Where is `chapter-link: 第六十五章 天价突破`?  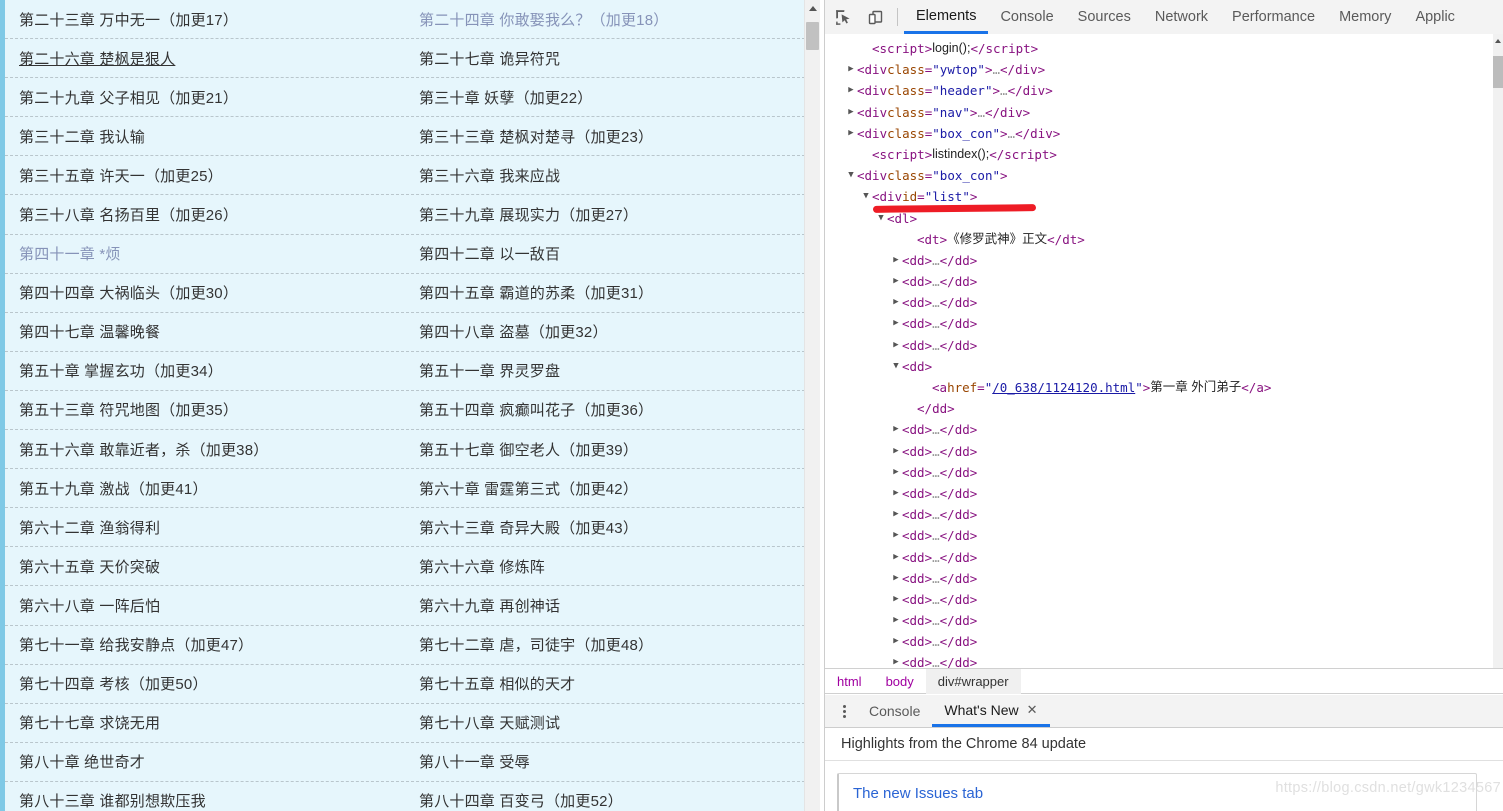
chapter-link: 第六十五章 天价突破 is located at coordinates (89, 567).